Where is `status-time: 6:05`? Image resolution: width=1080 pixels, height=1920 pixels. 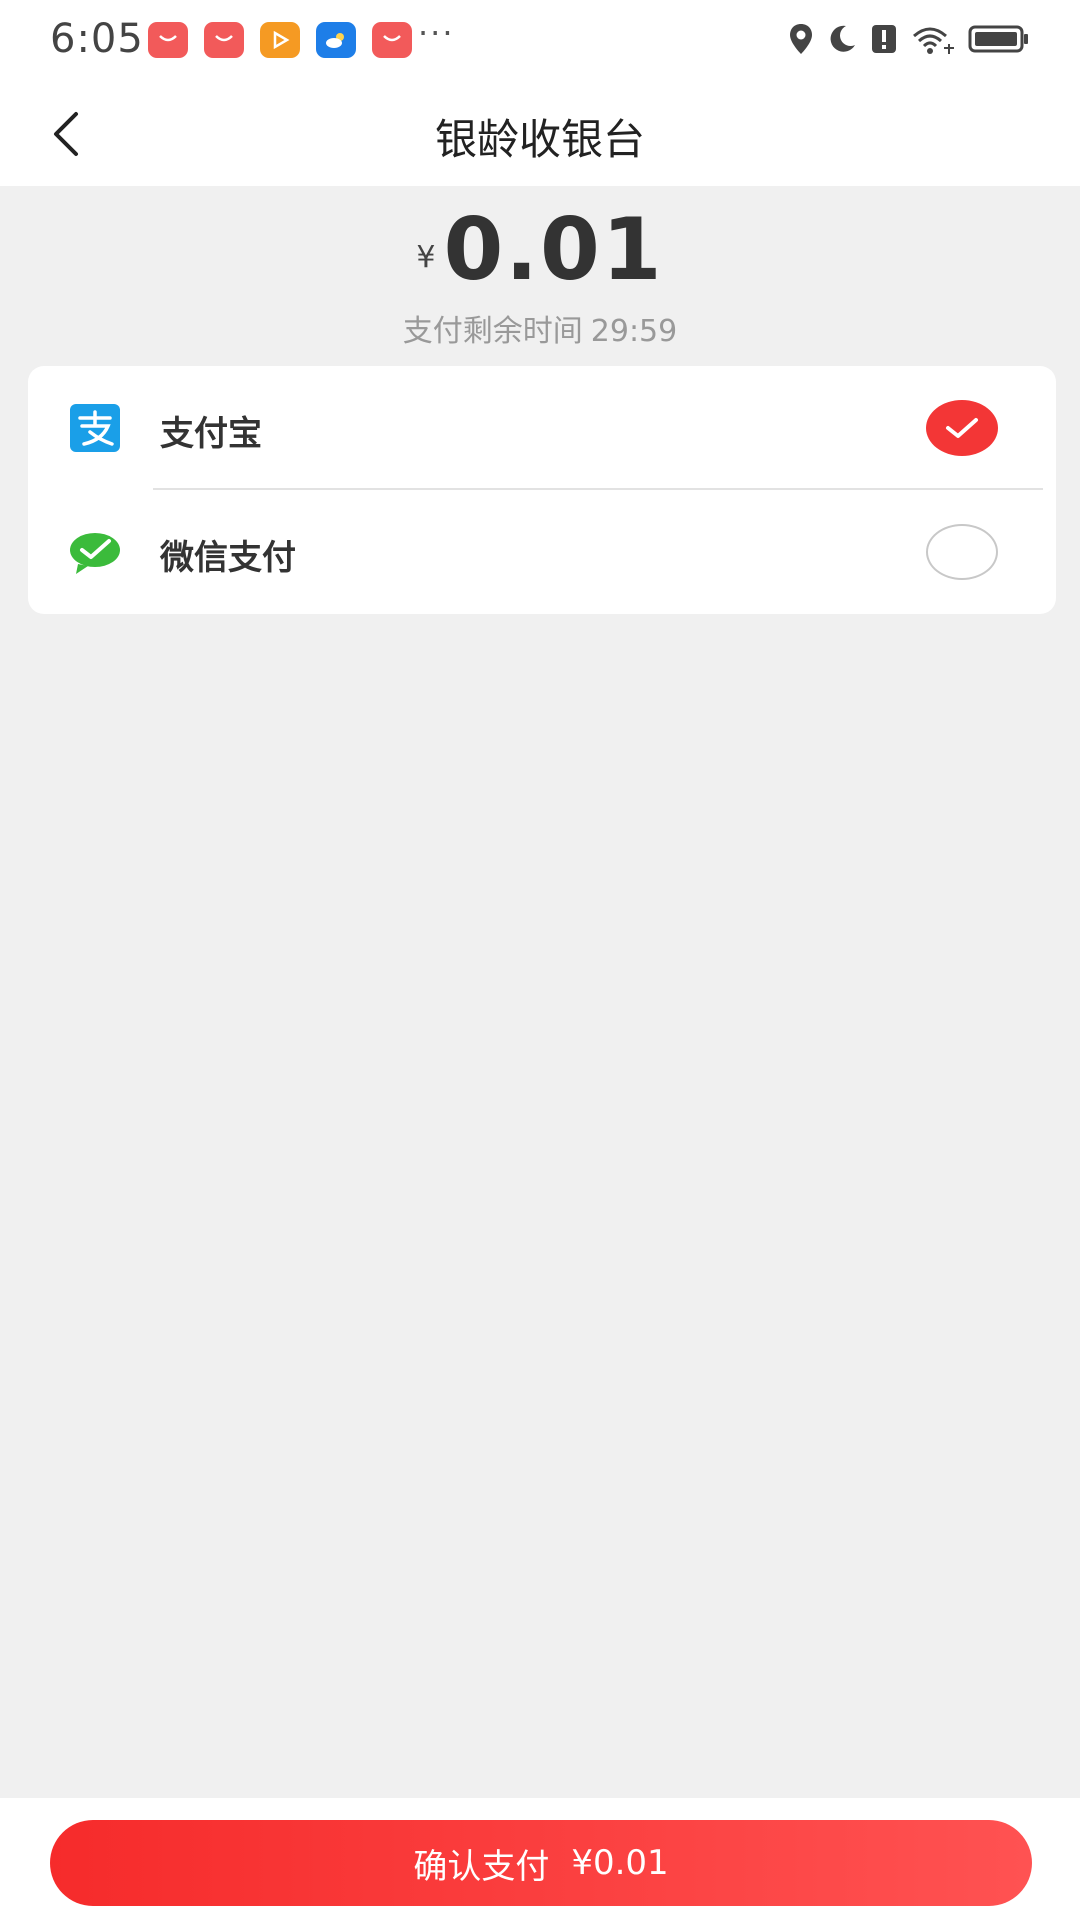 status-time: 6:05 is located at coordinates (97, 39).